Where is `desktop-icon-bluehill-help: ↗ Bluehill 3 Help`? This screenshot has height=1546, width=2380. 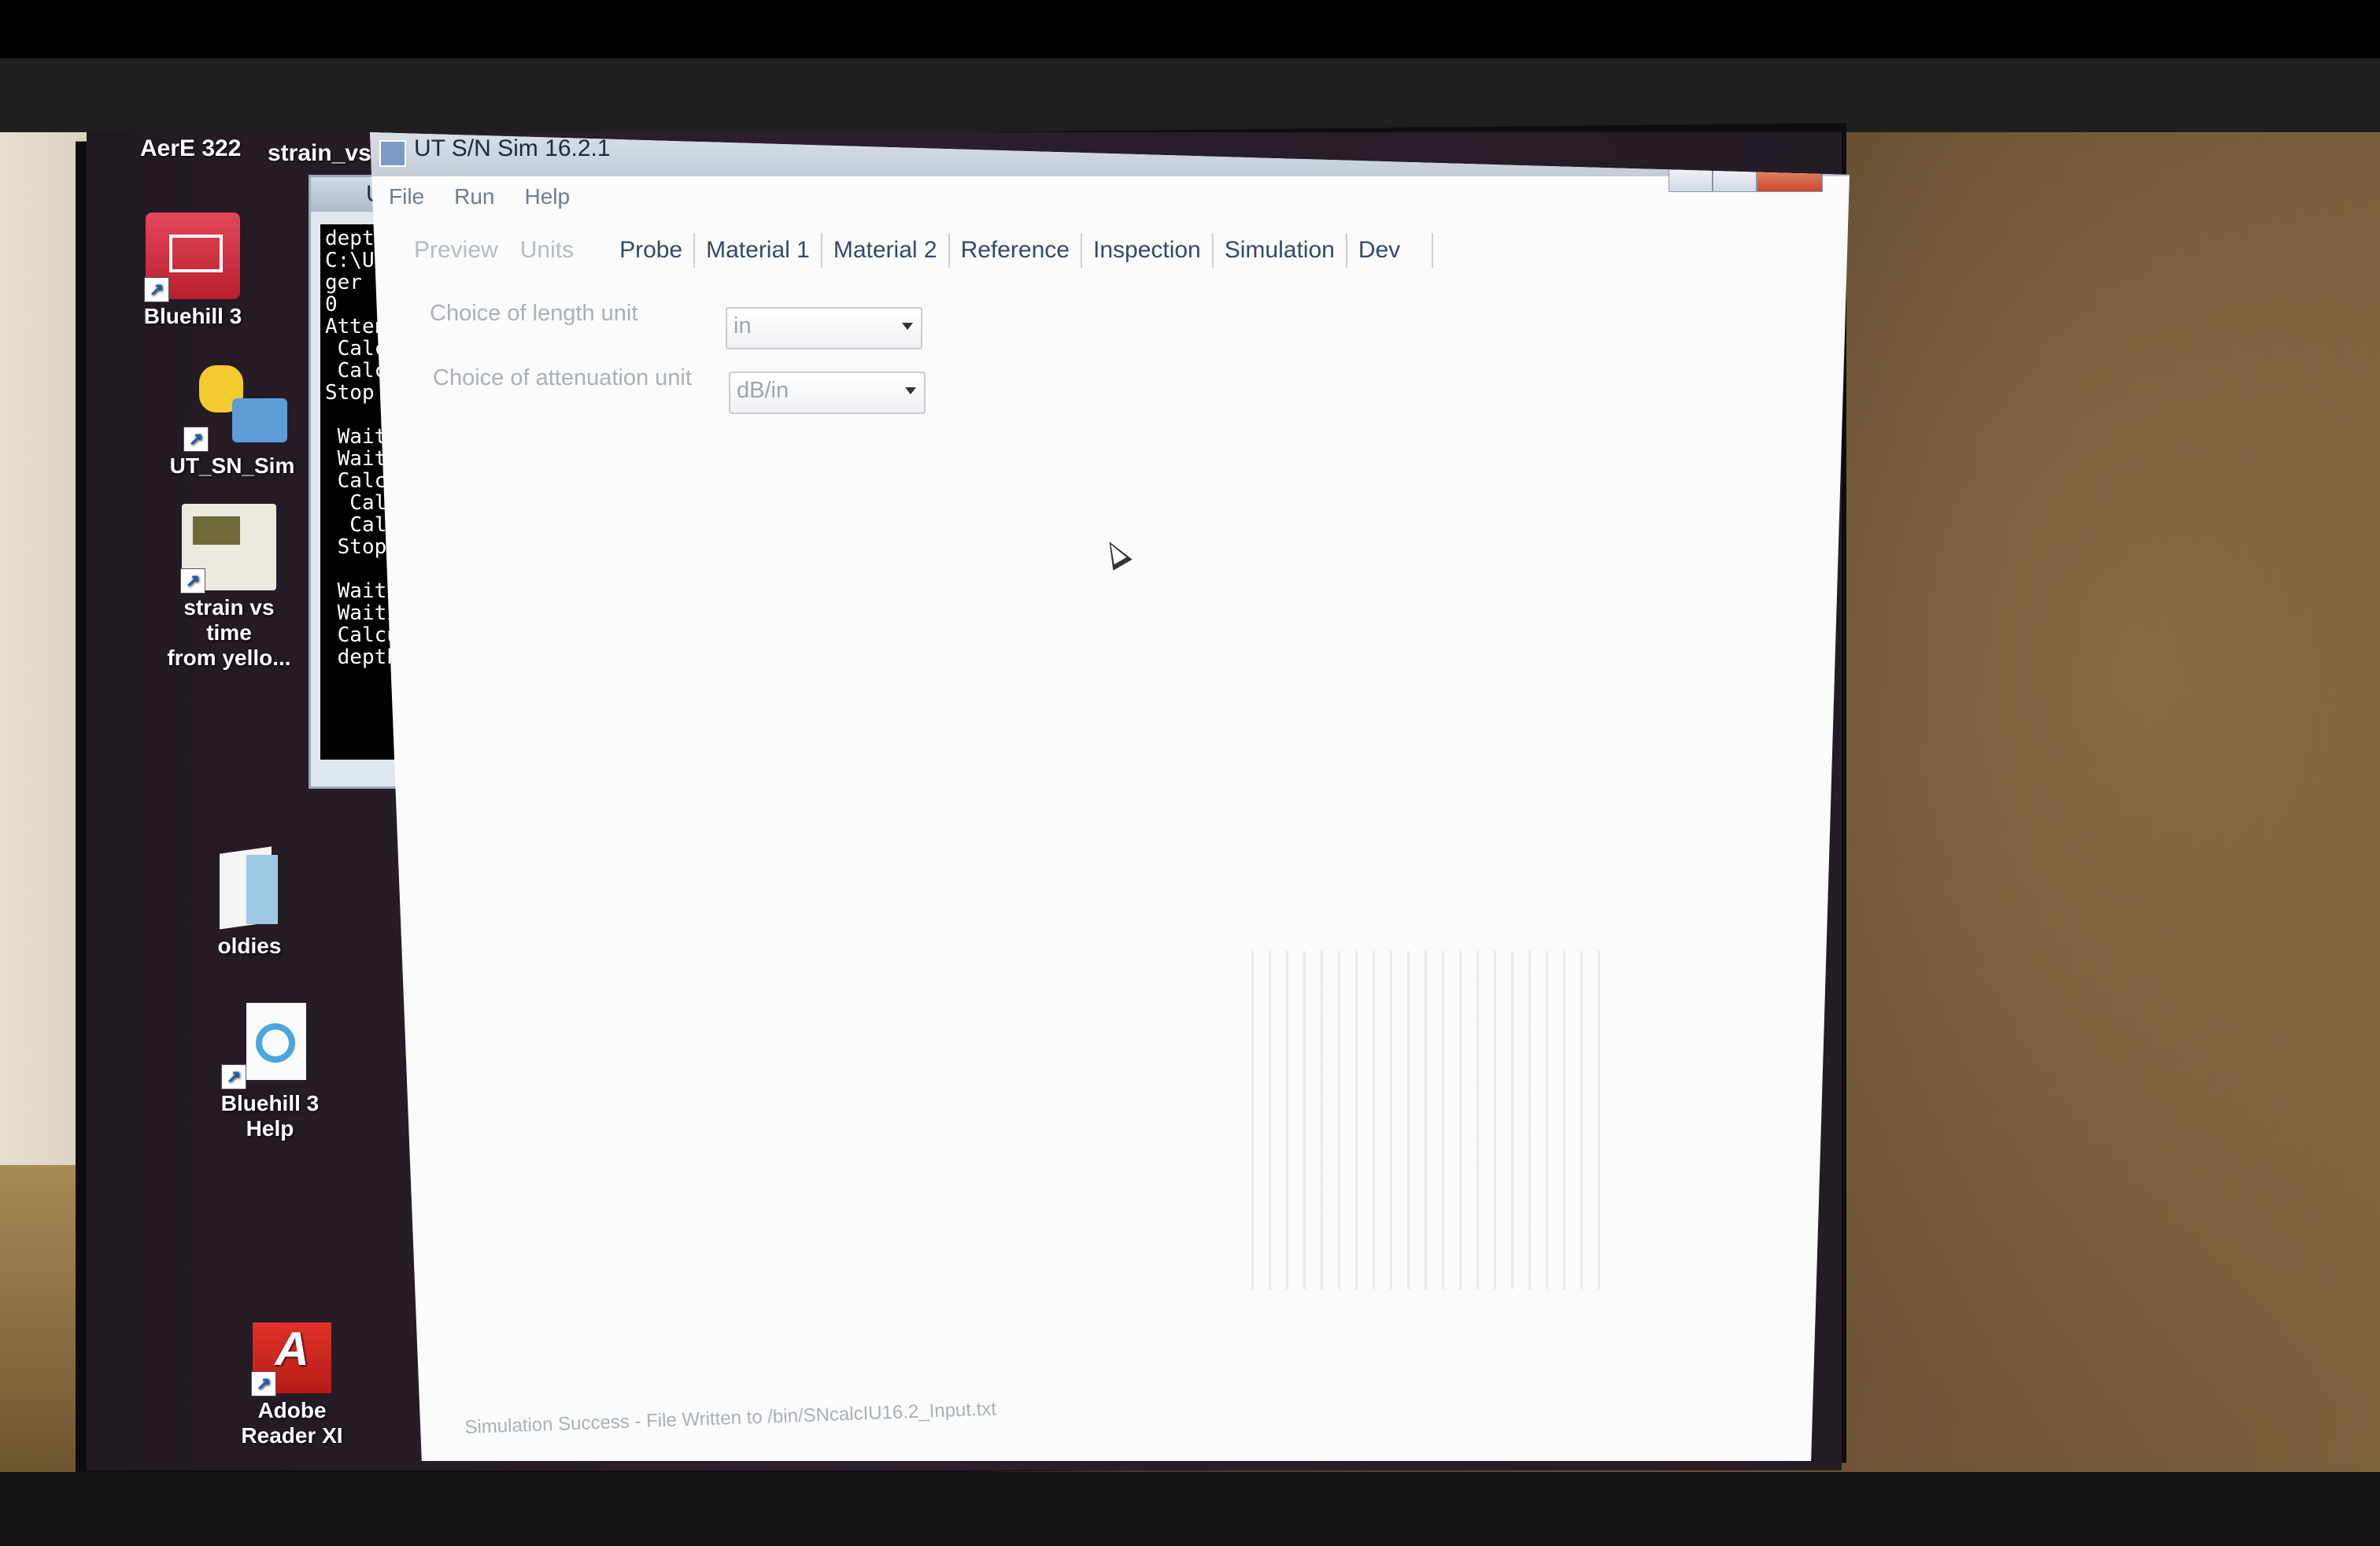 desktop-icon-bluehill-help: ↗ Bluehill 3 Help is located at coordinates (270, 1070).